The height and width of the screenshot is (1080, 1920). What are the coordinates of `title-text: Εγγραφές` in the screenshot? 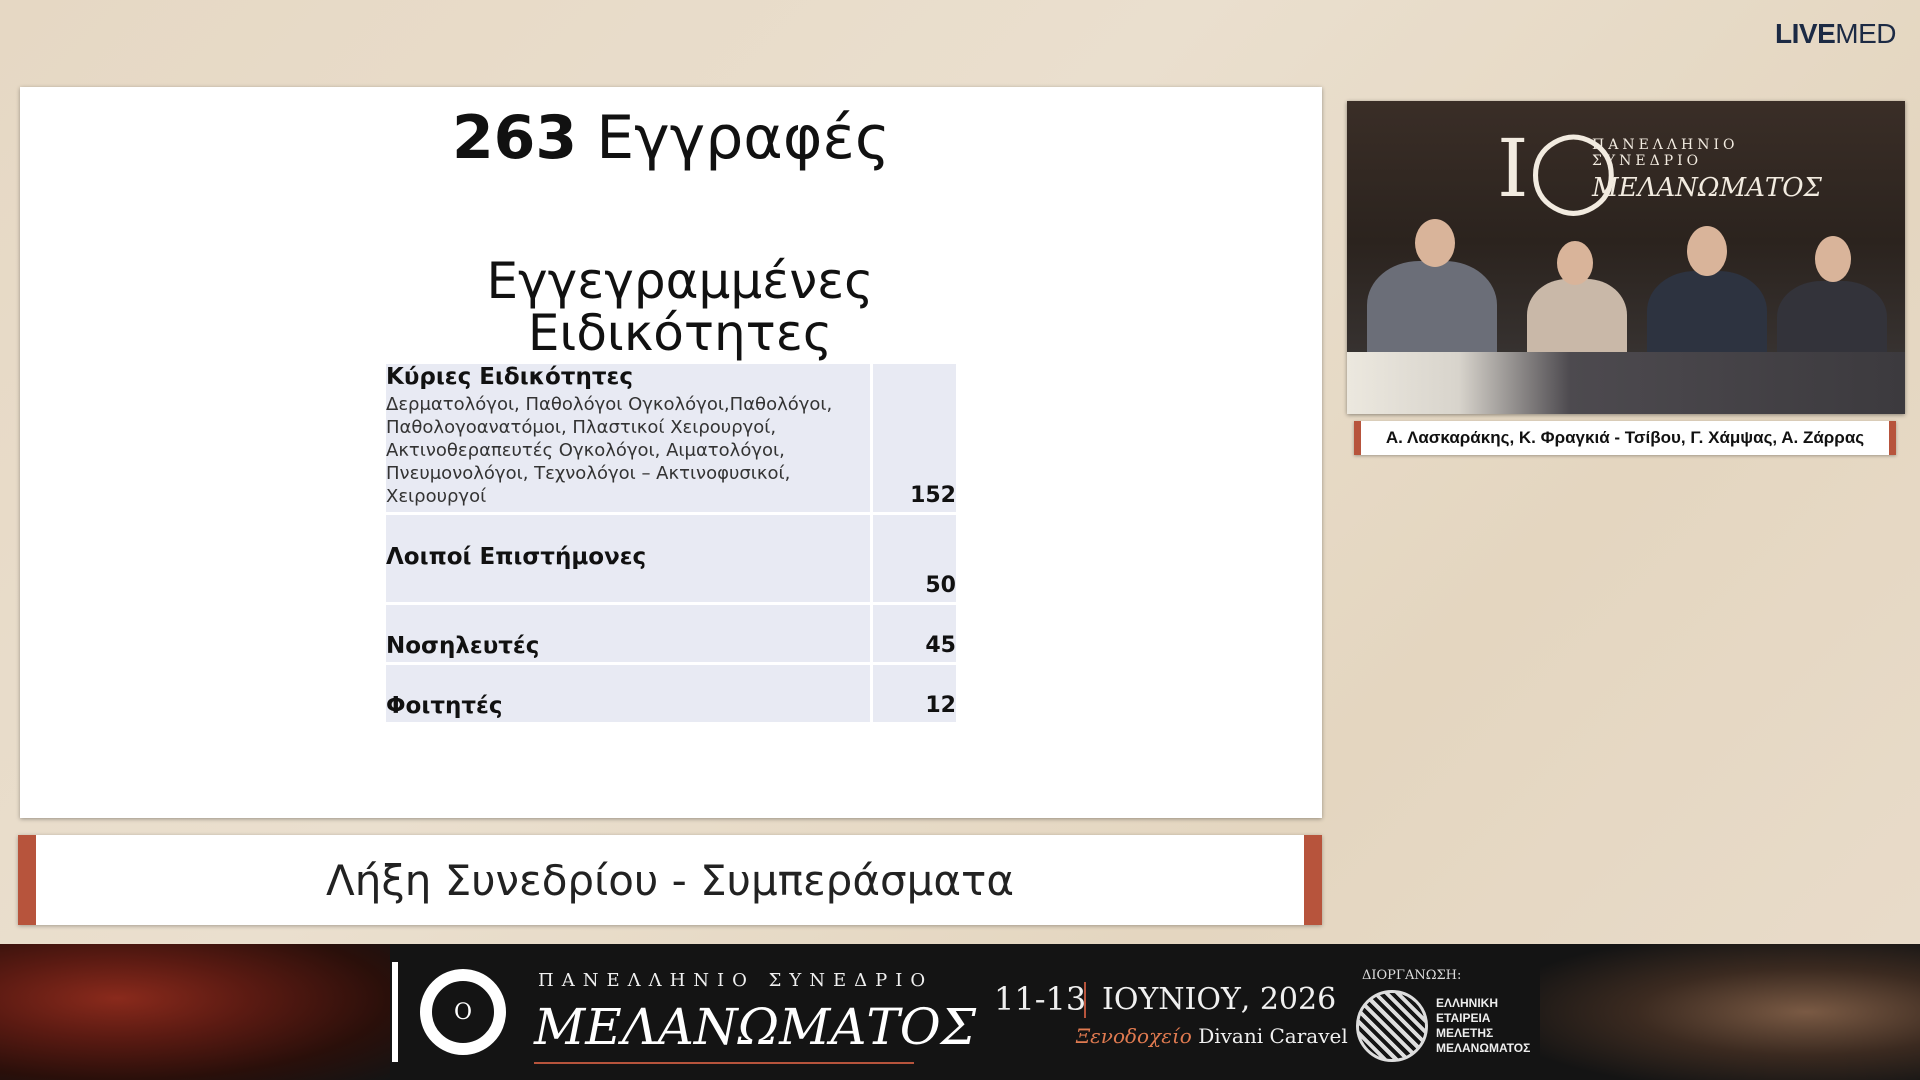 It's located at (743, 138).